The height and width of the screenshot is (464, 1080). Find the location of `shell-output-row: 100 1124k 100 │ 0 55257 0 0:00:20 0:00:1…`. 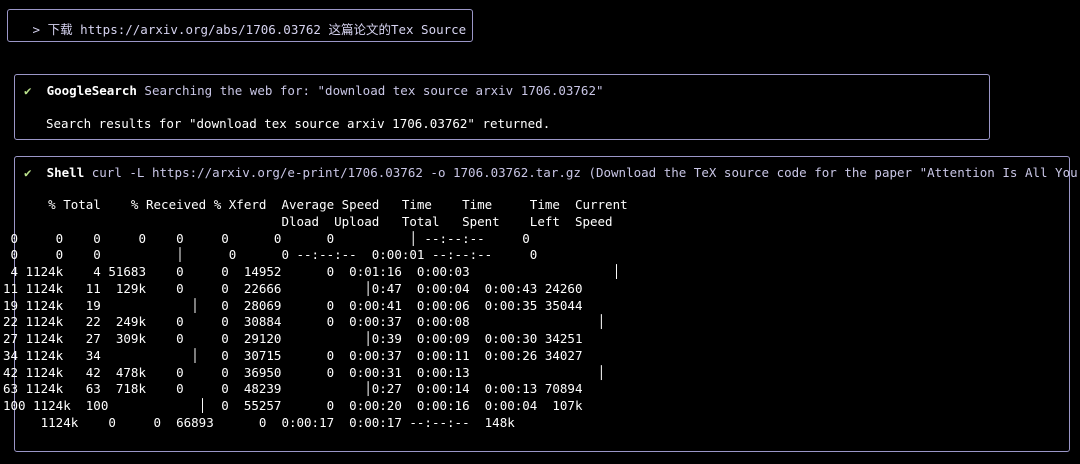

shell-output-row: 100 1124k 100 │ 0 55257 0 0:00:20 0:00:1… is located at coordinates (293, 405).